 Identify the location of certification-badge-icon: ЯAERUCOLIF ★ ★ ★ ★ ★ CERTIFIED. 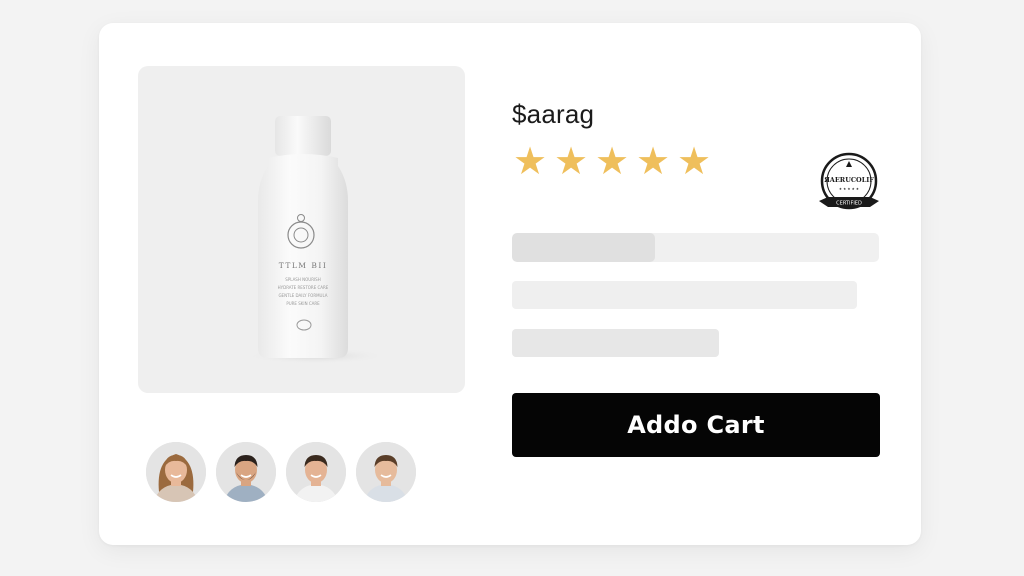
(849, 186).